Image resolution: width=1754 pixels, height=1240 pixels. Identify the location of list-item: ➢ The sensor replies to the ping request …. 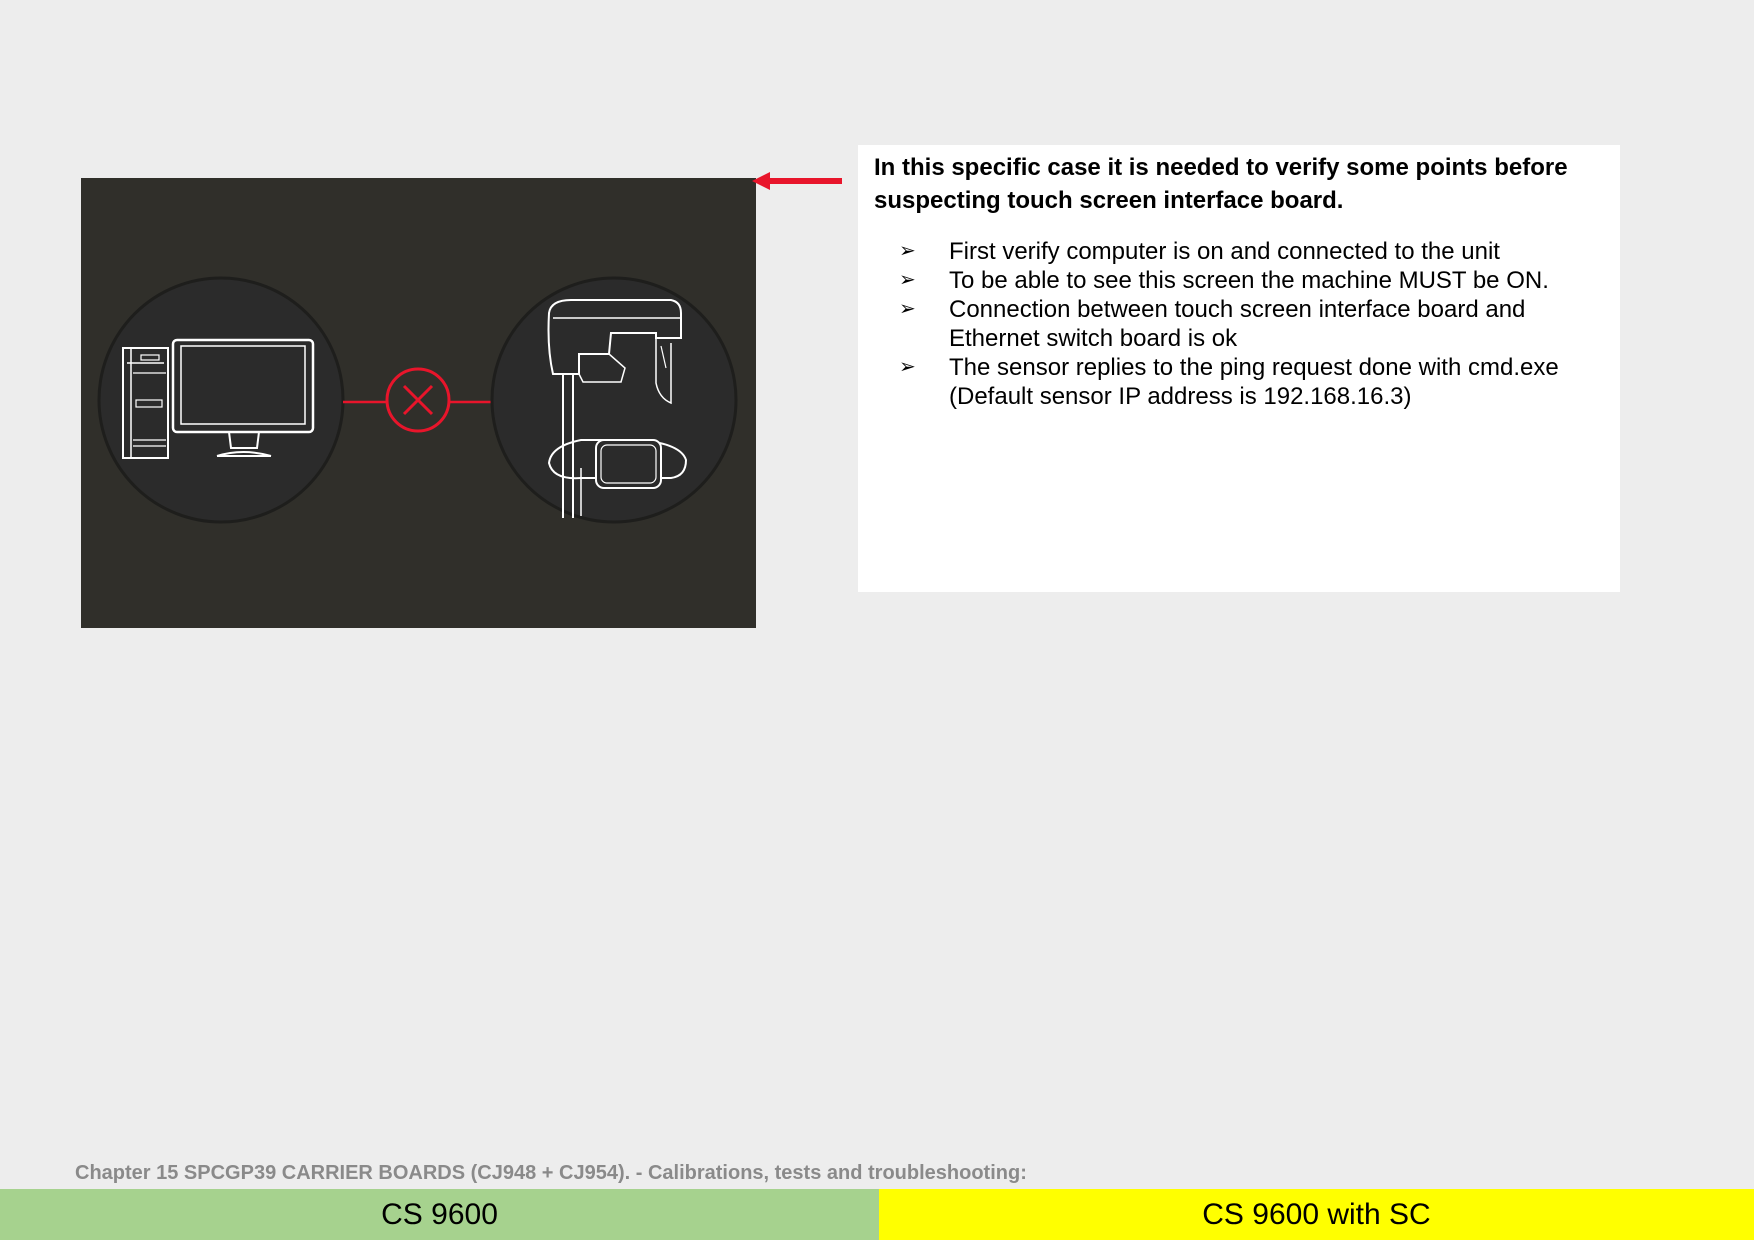
(1252, 382).